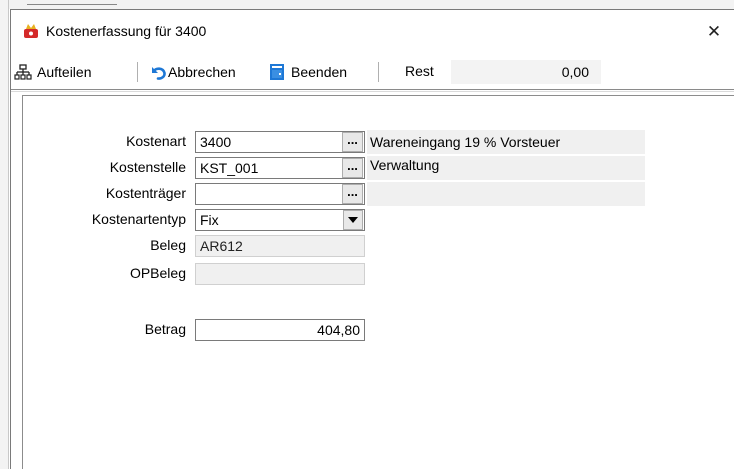 The height and width of the screenshot is (469, 734). I want to click on beenden-button: Beenden, so click(307, 72).